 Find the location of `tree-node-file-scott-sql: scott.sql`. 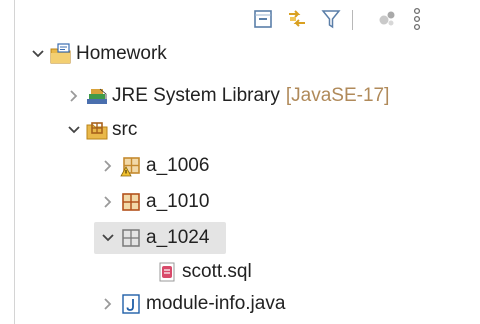

tree-node-file-scott-sql: scott.sql is located at coordinates (204, 272).